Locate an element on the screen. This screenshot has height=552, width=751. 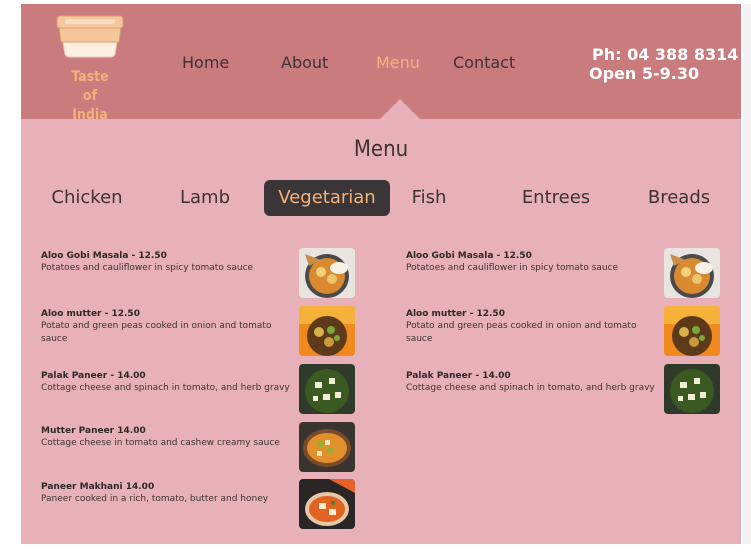
nav-menu: Menu is located at coordinates (398, 62).